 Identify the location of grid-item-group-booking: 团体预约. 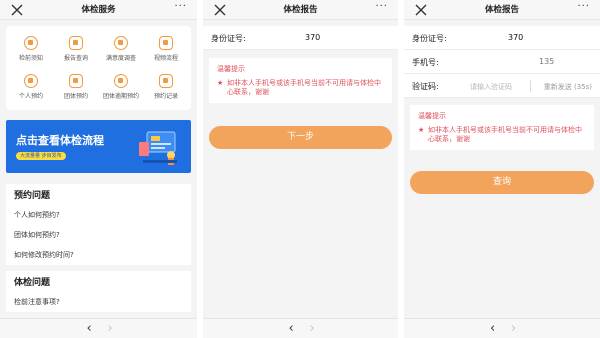
(76, 87).